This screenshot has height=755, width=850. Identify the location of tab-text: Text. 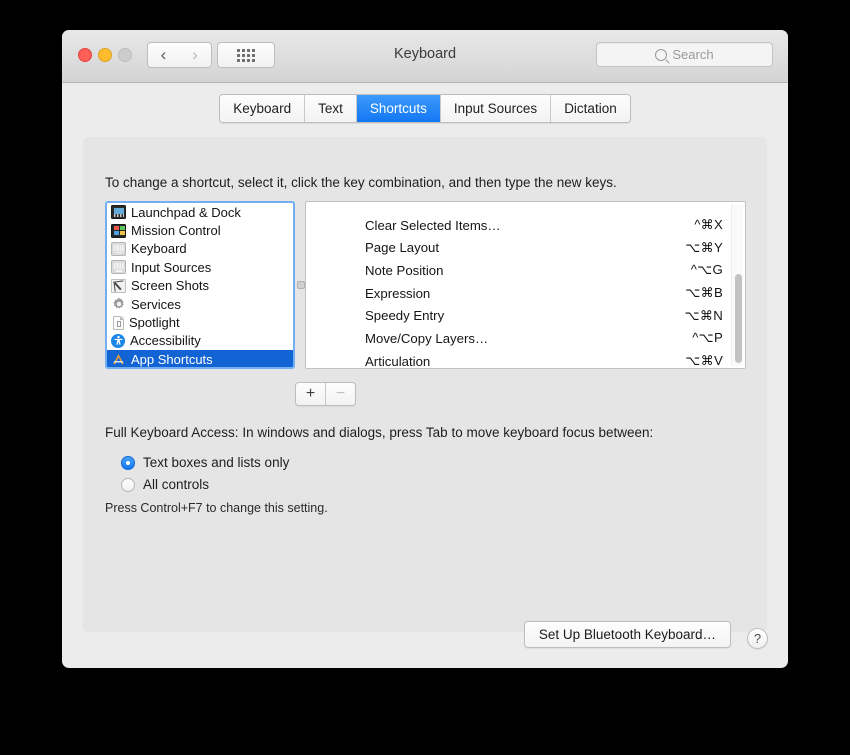
(331, 108).